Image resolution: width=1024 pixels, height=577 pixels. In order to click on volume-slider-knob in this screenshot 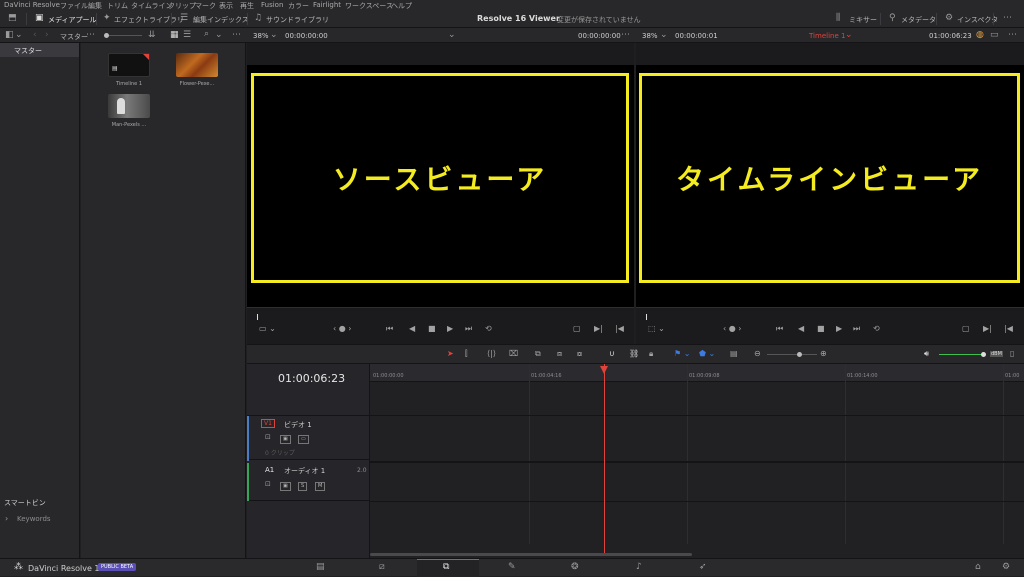, I will do `click(983, 354)`.